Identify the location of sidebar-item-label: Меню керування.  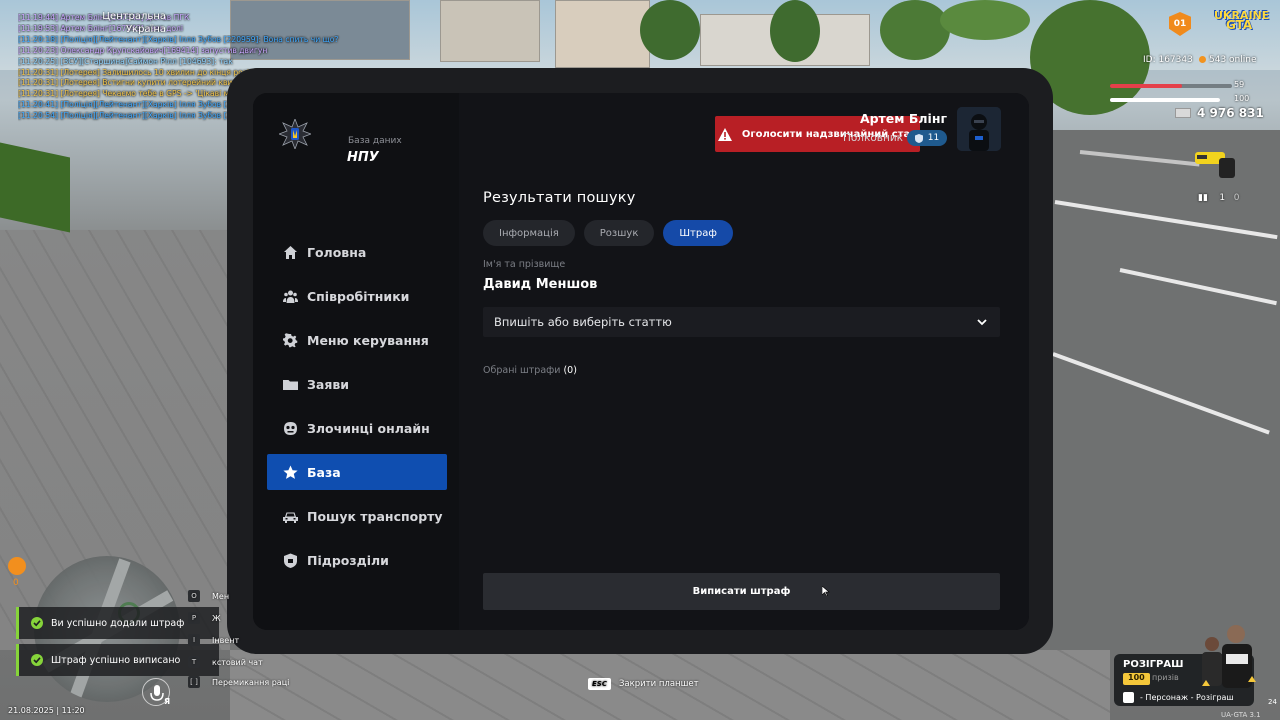
(368, 340).